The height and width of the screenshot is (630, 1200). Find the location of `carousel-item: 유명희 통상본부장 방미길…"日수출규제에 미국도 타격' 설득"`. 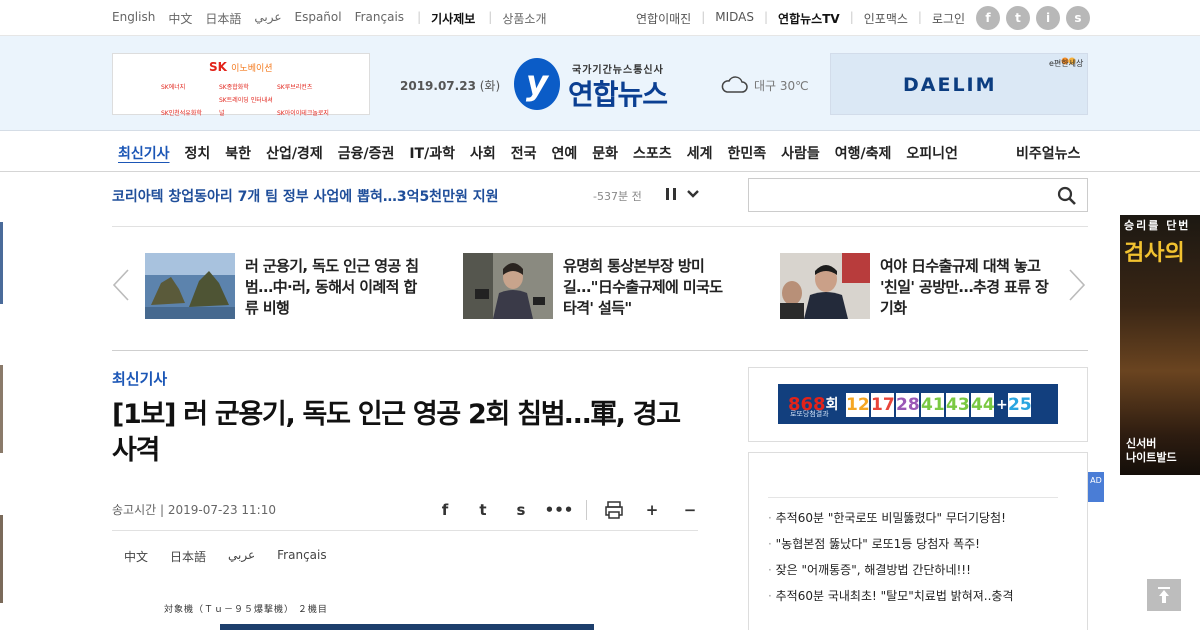

carousel-item: 유명희 통상본부장 방미길…"日수출규제에 미국도 타격' 설득" is located at coordinates (603, 286).